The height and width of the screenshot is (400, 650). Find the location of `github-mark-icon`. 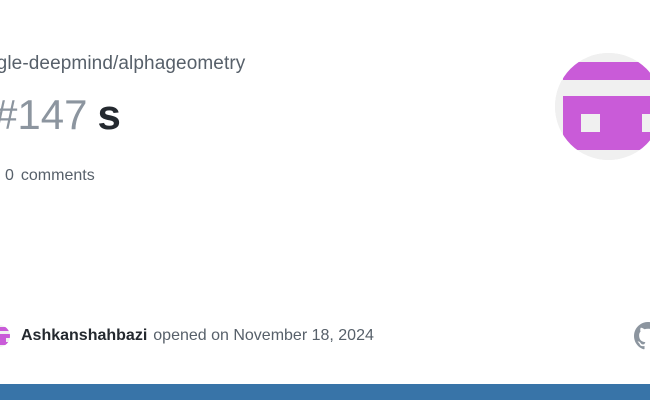

github-mark-icon is located at coordinates (642, 336).